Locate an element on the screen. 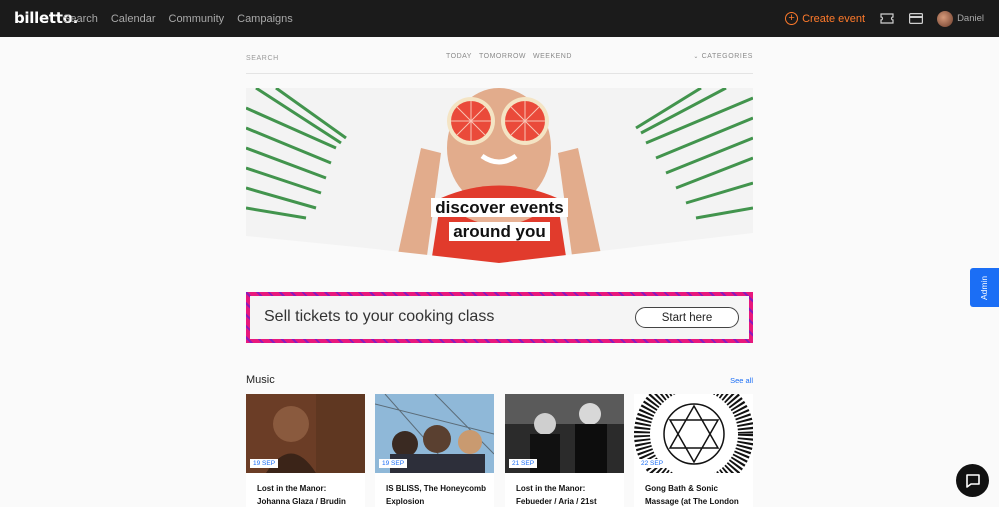 The image size is (999, 507). credit-card-icon is located at coordinates (916, 19).